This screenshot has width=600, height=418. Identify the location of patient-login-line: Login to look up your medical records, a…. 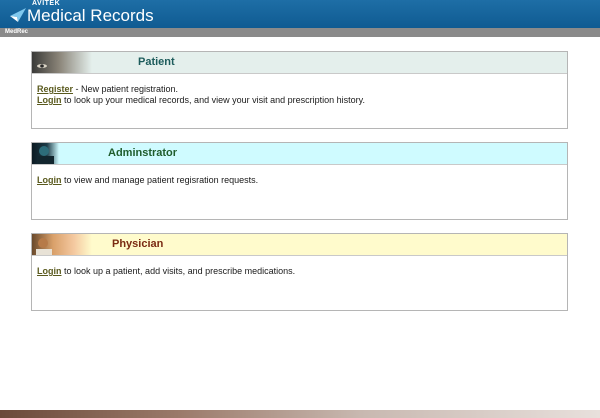
(299, 100).